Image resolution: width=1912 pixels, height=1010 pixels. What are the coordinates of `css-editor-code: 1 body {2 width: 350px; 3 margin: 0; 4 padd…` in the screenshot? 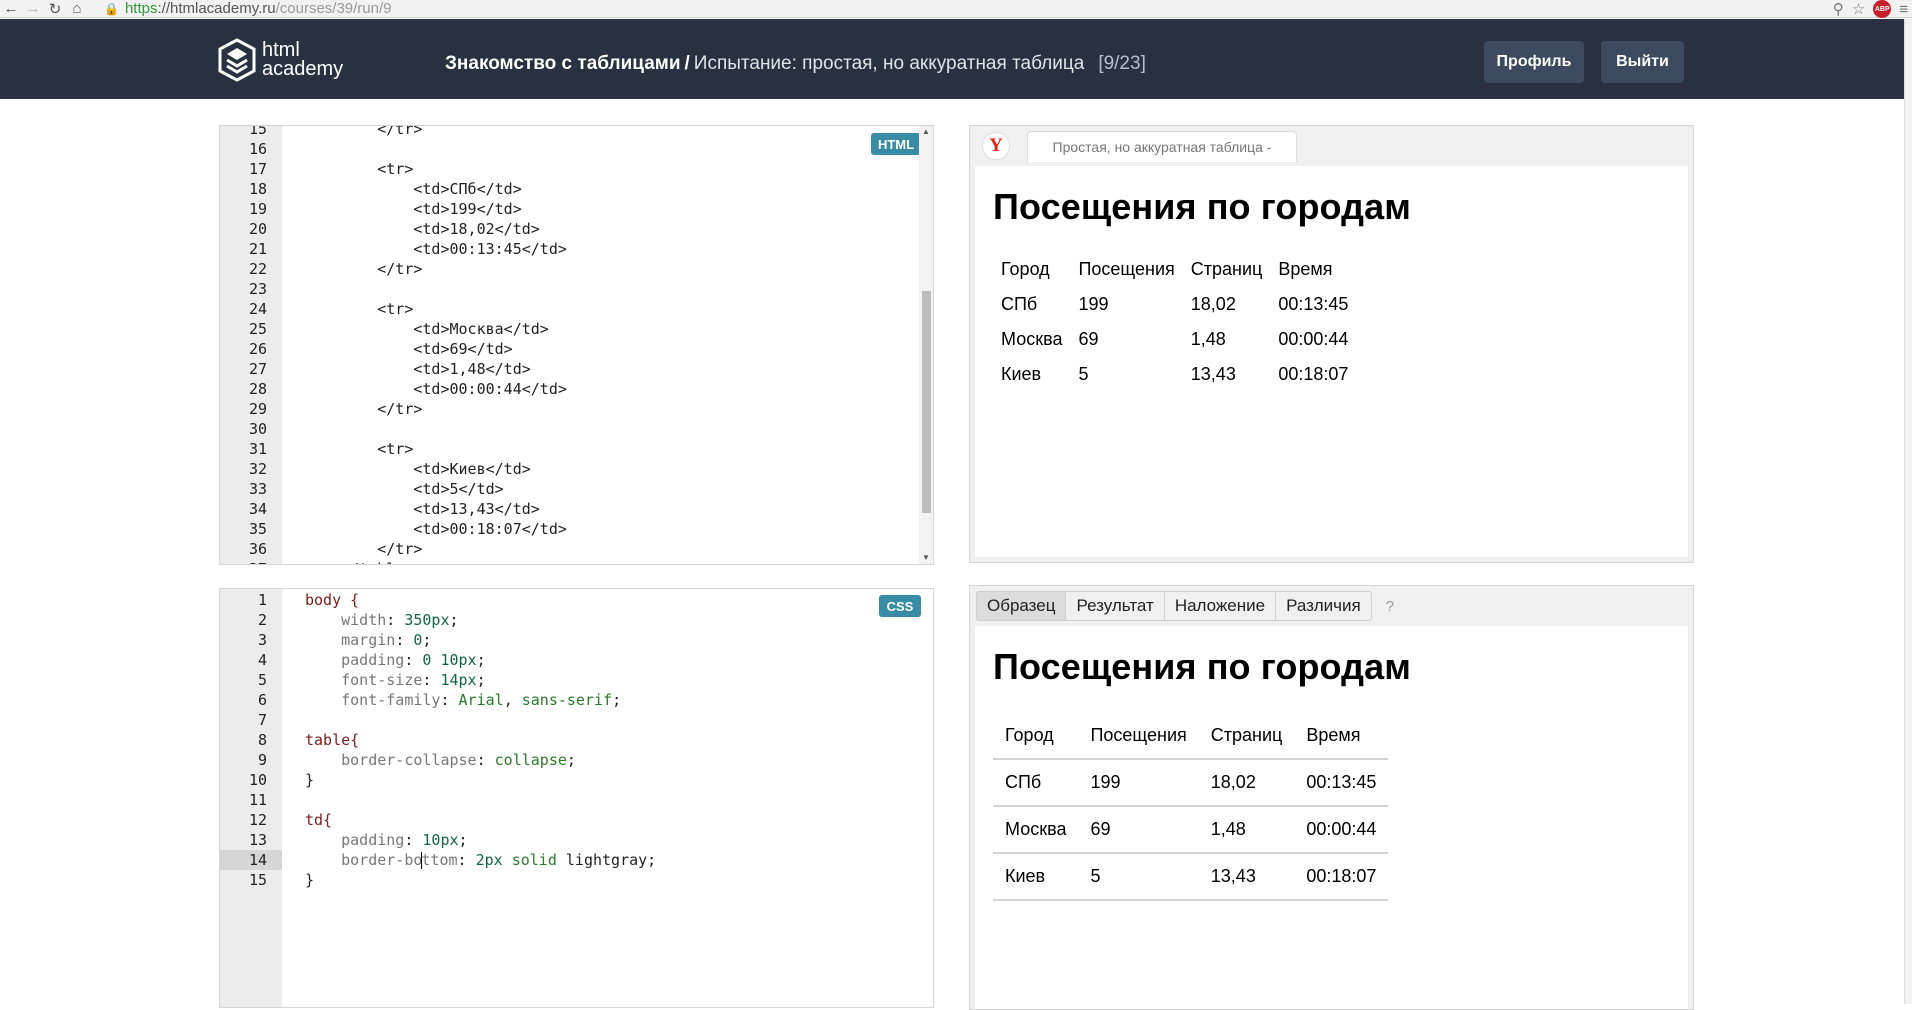 It's located at (576, 740).